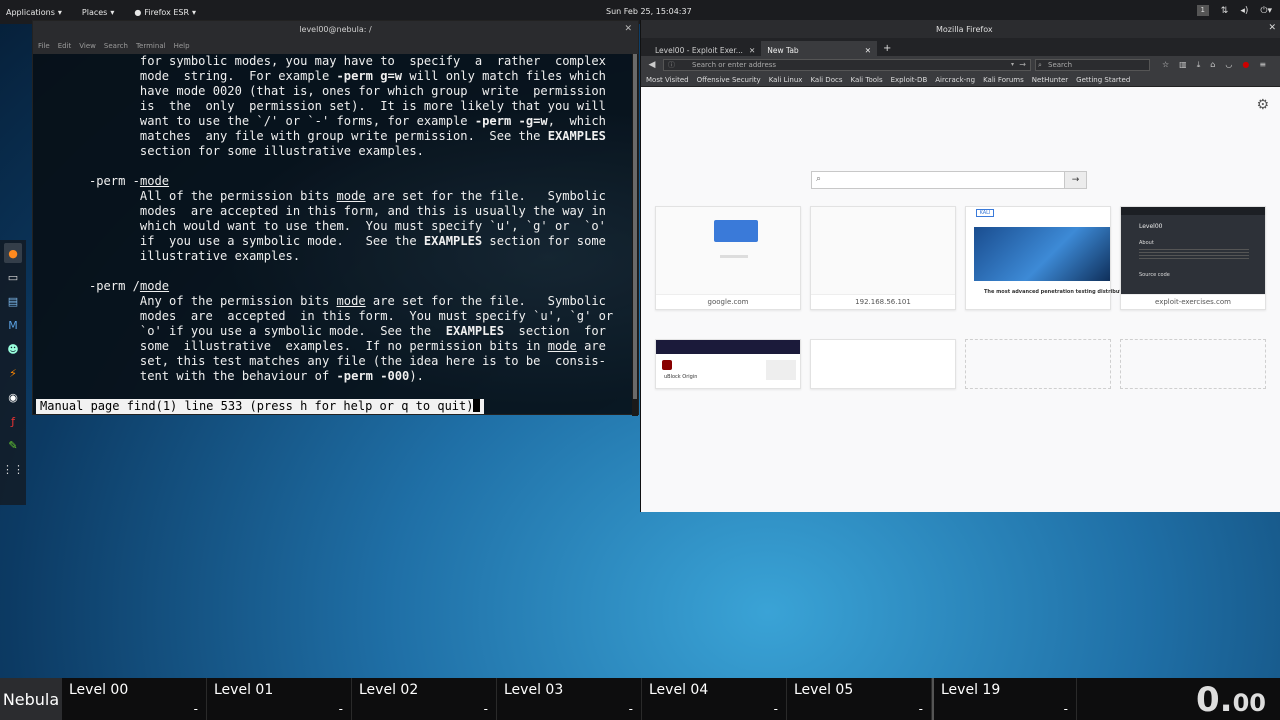  What do you see at coordinates (13, 469) in the screenshot?
I see `show-apps-icon: ⋮⋮` at bounding box center [13, 469].